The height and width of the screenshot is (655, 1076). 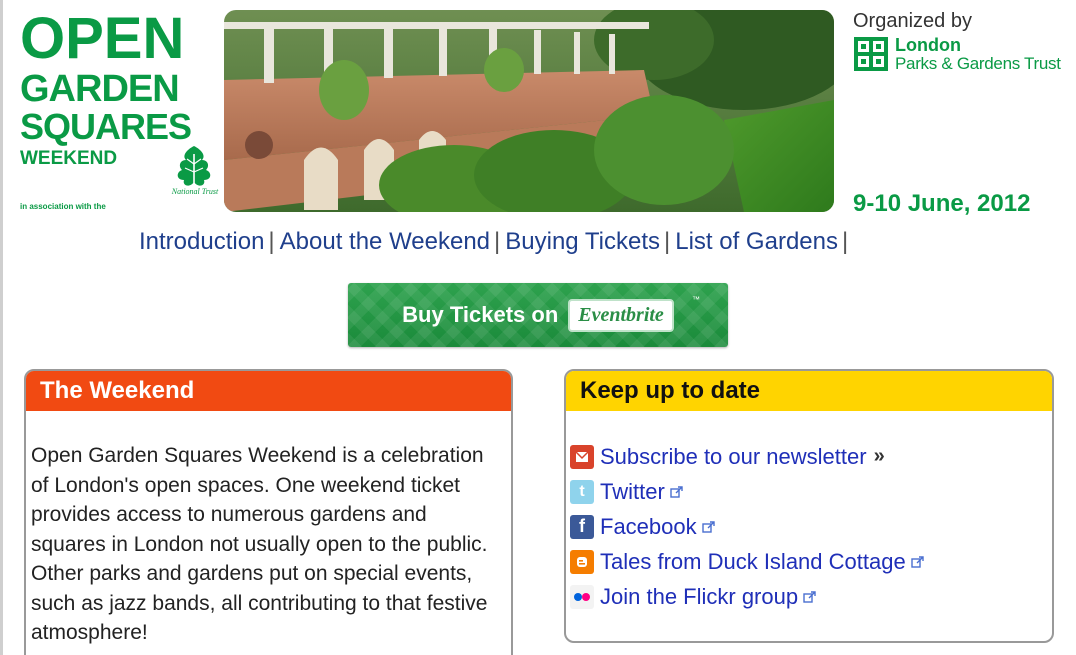 I want to click on logo-squares-text: SQUARES, so click(x=106, y=126).